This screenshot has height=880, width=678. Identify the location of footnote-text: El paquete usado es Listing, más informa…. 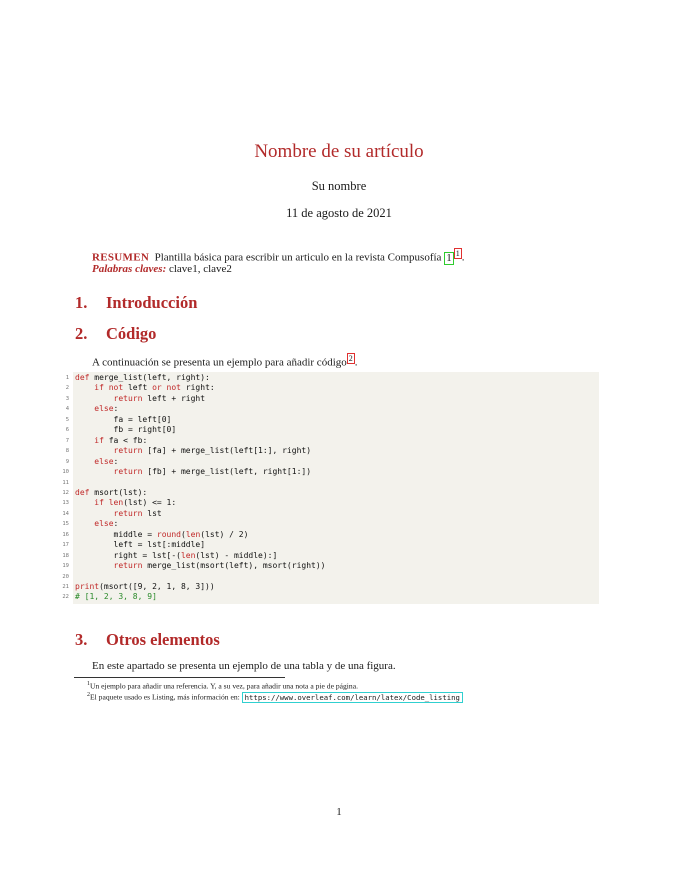
(166, 697).